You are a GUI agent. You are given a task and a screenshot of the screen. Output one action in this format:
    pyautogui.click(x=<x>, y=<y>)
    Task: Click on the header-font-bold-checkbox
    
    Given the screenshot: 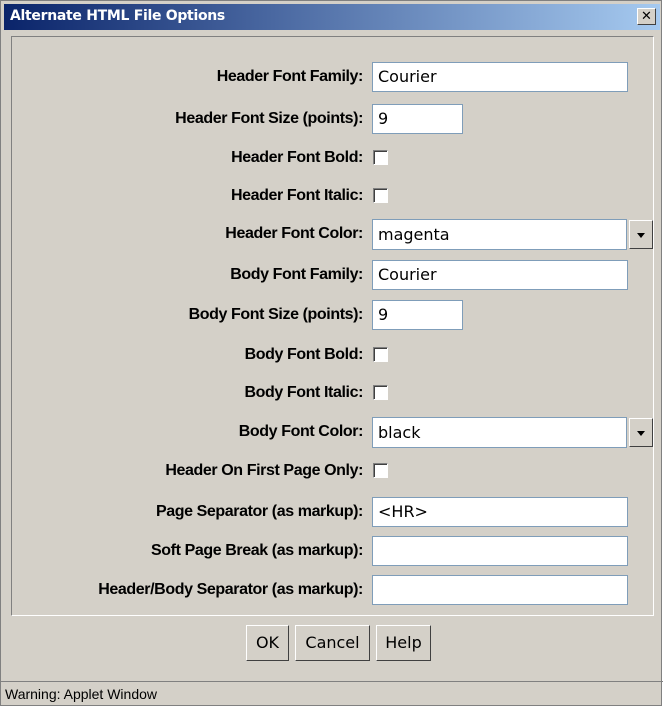 What is the action you would take?
    pyautogui.click(x=380, y=157)
    